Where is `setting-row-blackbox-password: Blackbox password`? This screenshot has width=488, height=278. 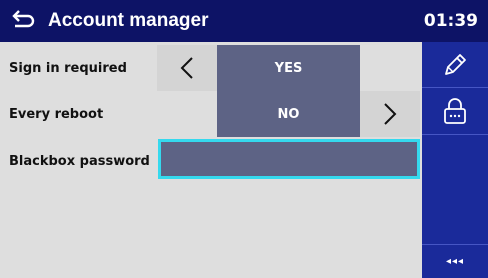
setting-row-blackbox-password: Blackbox password is located at coordinates (211, 162).